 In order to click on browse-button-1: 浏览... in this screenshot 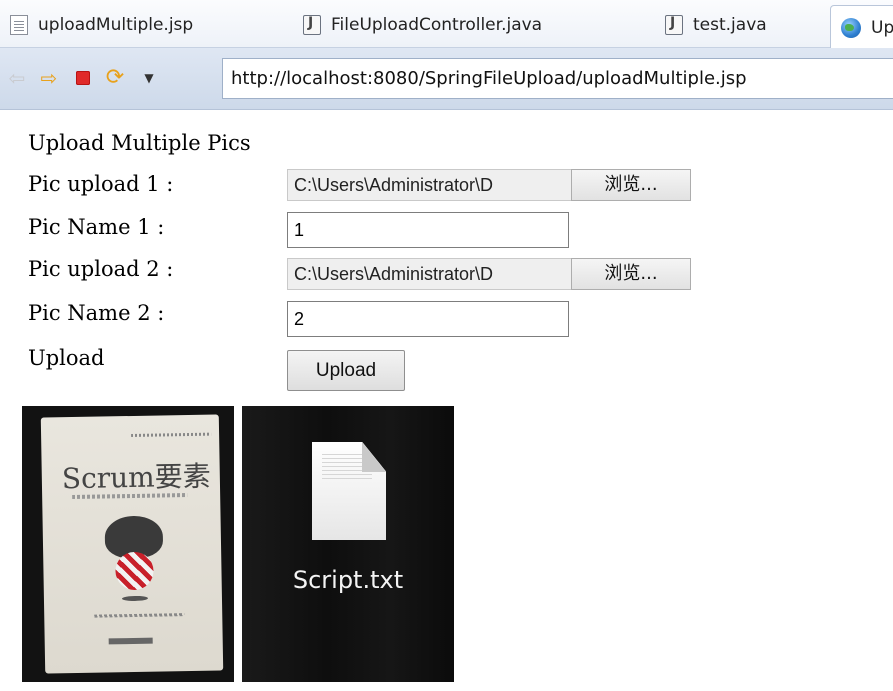, I will do `click(631, 185)`.